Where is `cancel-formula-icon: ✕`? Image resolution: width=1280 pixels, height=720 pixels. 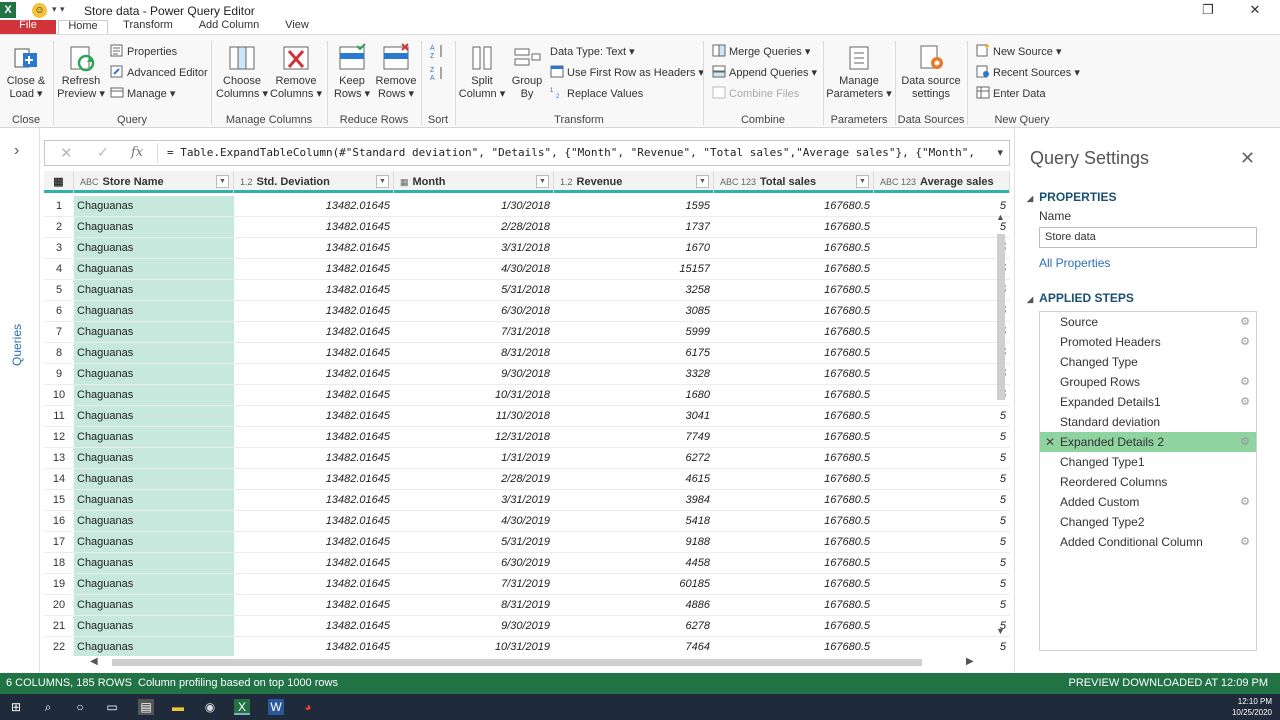
cancel-formula-icon: ✕ is located at coordinates (66, 153).